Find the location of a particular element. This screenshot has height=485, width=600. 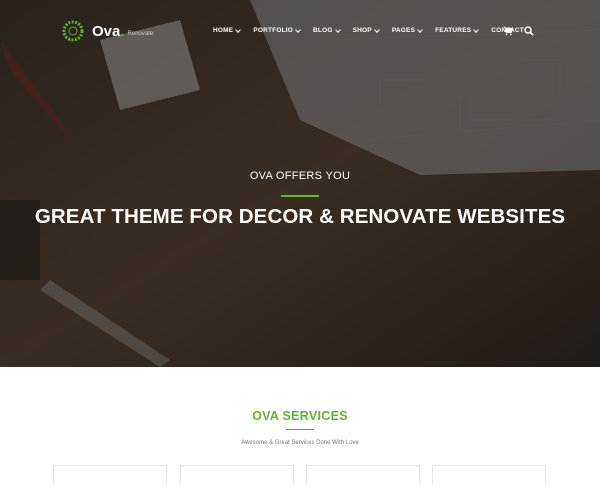

search-icon is located at coordinates (529, 31).